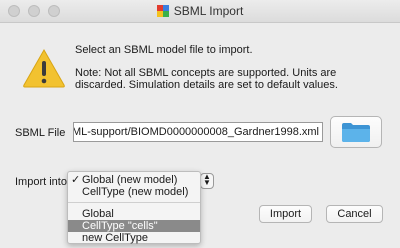  Describe the element at coordinates (134, 180) in the screenshot. I see `menu-item-global-new-model: ✓ Global (new model)` at that location.